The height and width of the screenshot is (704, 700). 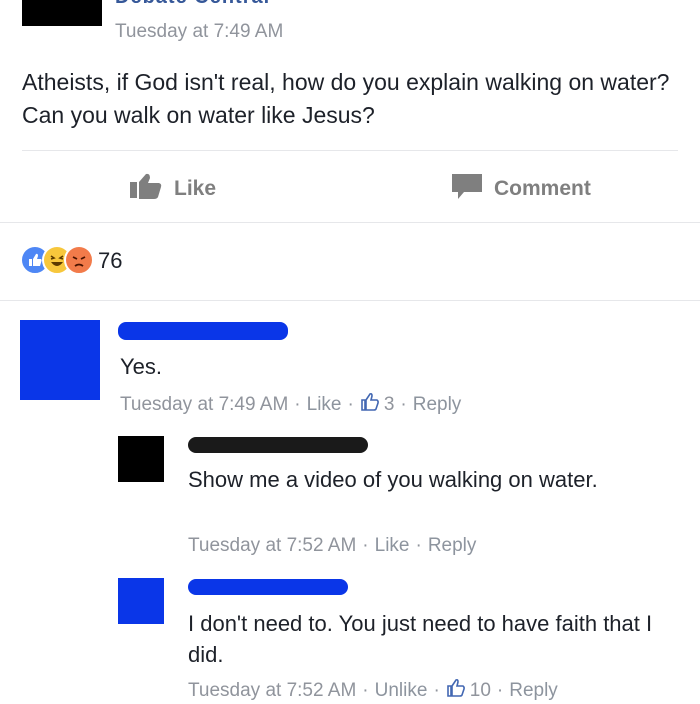 I want to click on commenter-avatar, so click(x=60, y=360).